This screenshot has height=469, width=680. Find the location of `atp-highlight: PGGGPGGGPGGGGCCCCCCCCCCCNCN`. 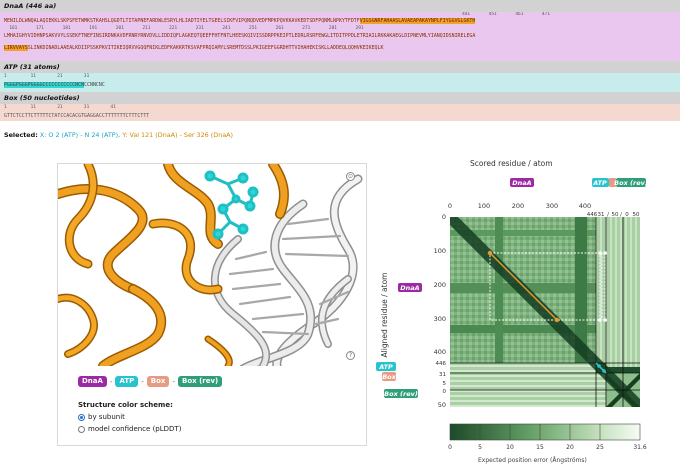

atp-highlight: PGGGPGGGPGGGGCCCCCCCCCCCNCN is located at coordinates (44, 85).